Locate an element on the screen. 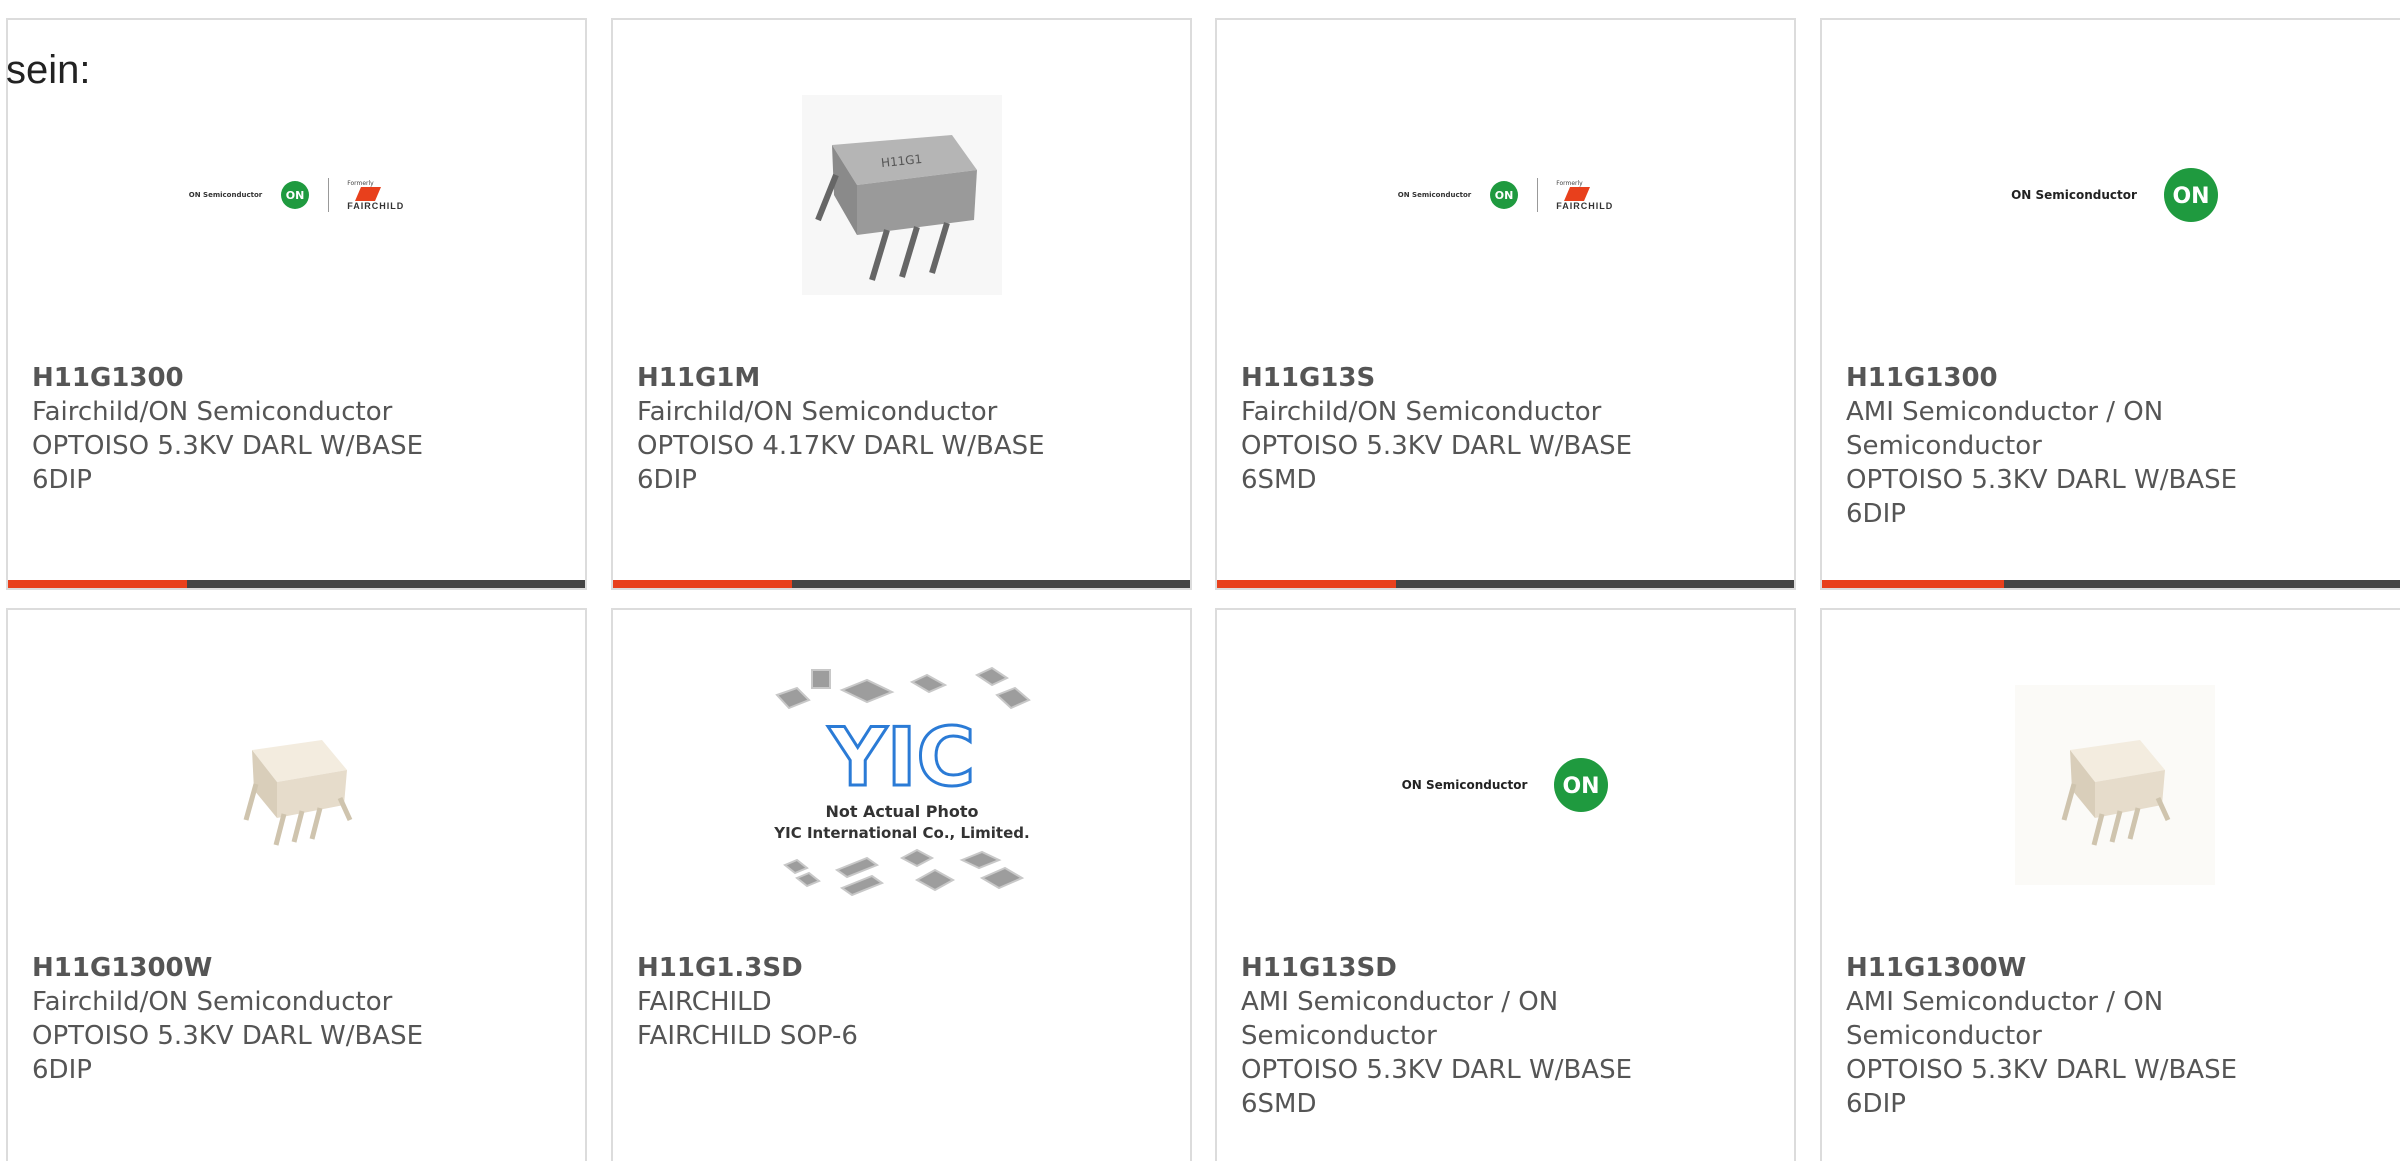  intro-text: sein: is located at coordinates (48, 70).